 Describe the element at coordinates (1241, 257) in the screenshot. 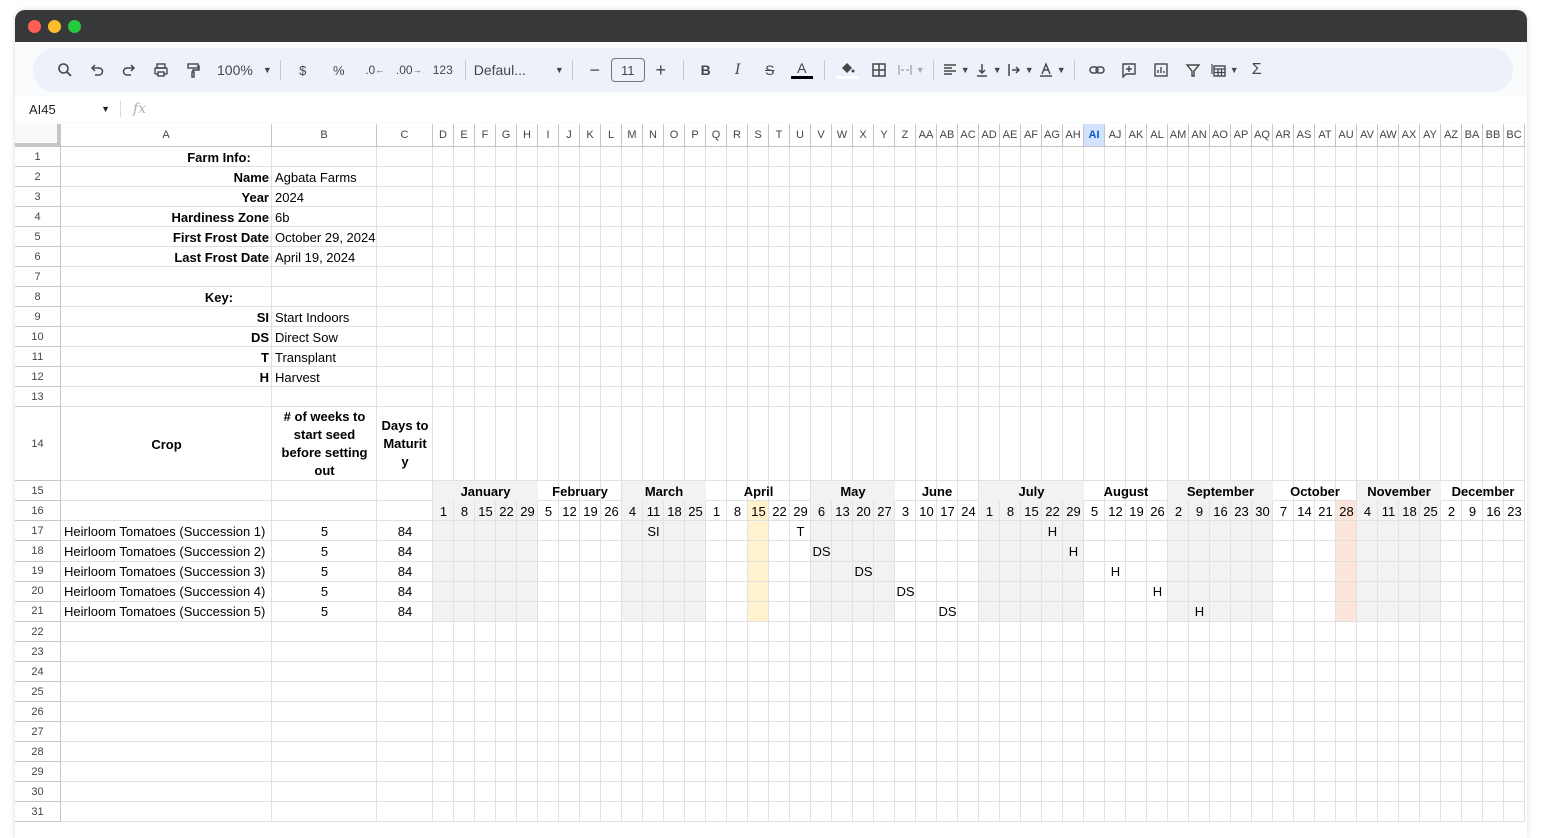

I see `cell-ap6` at that location.